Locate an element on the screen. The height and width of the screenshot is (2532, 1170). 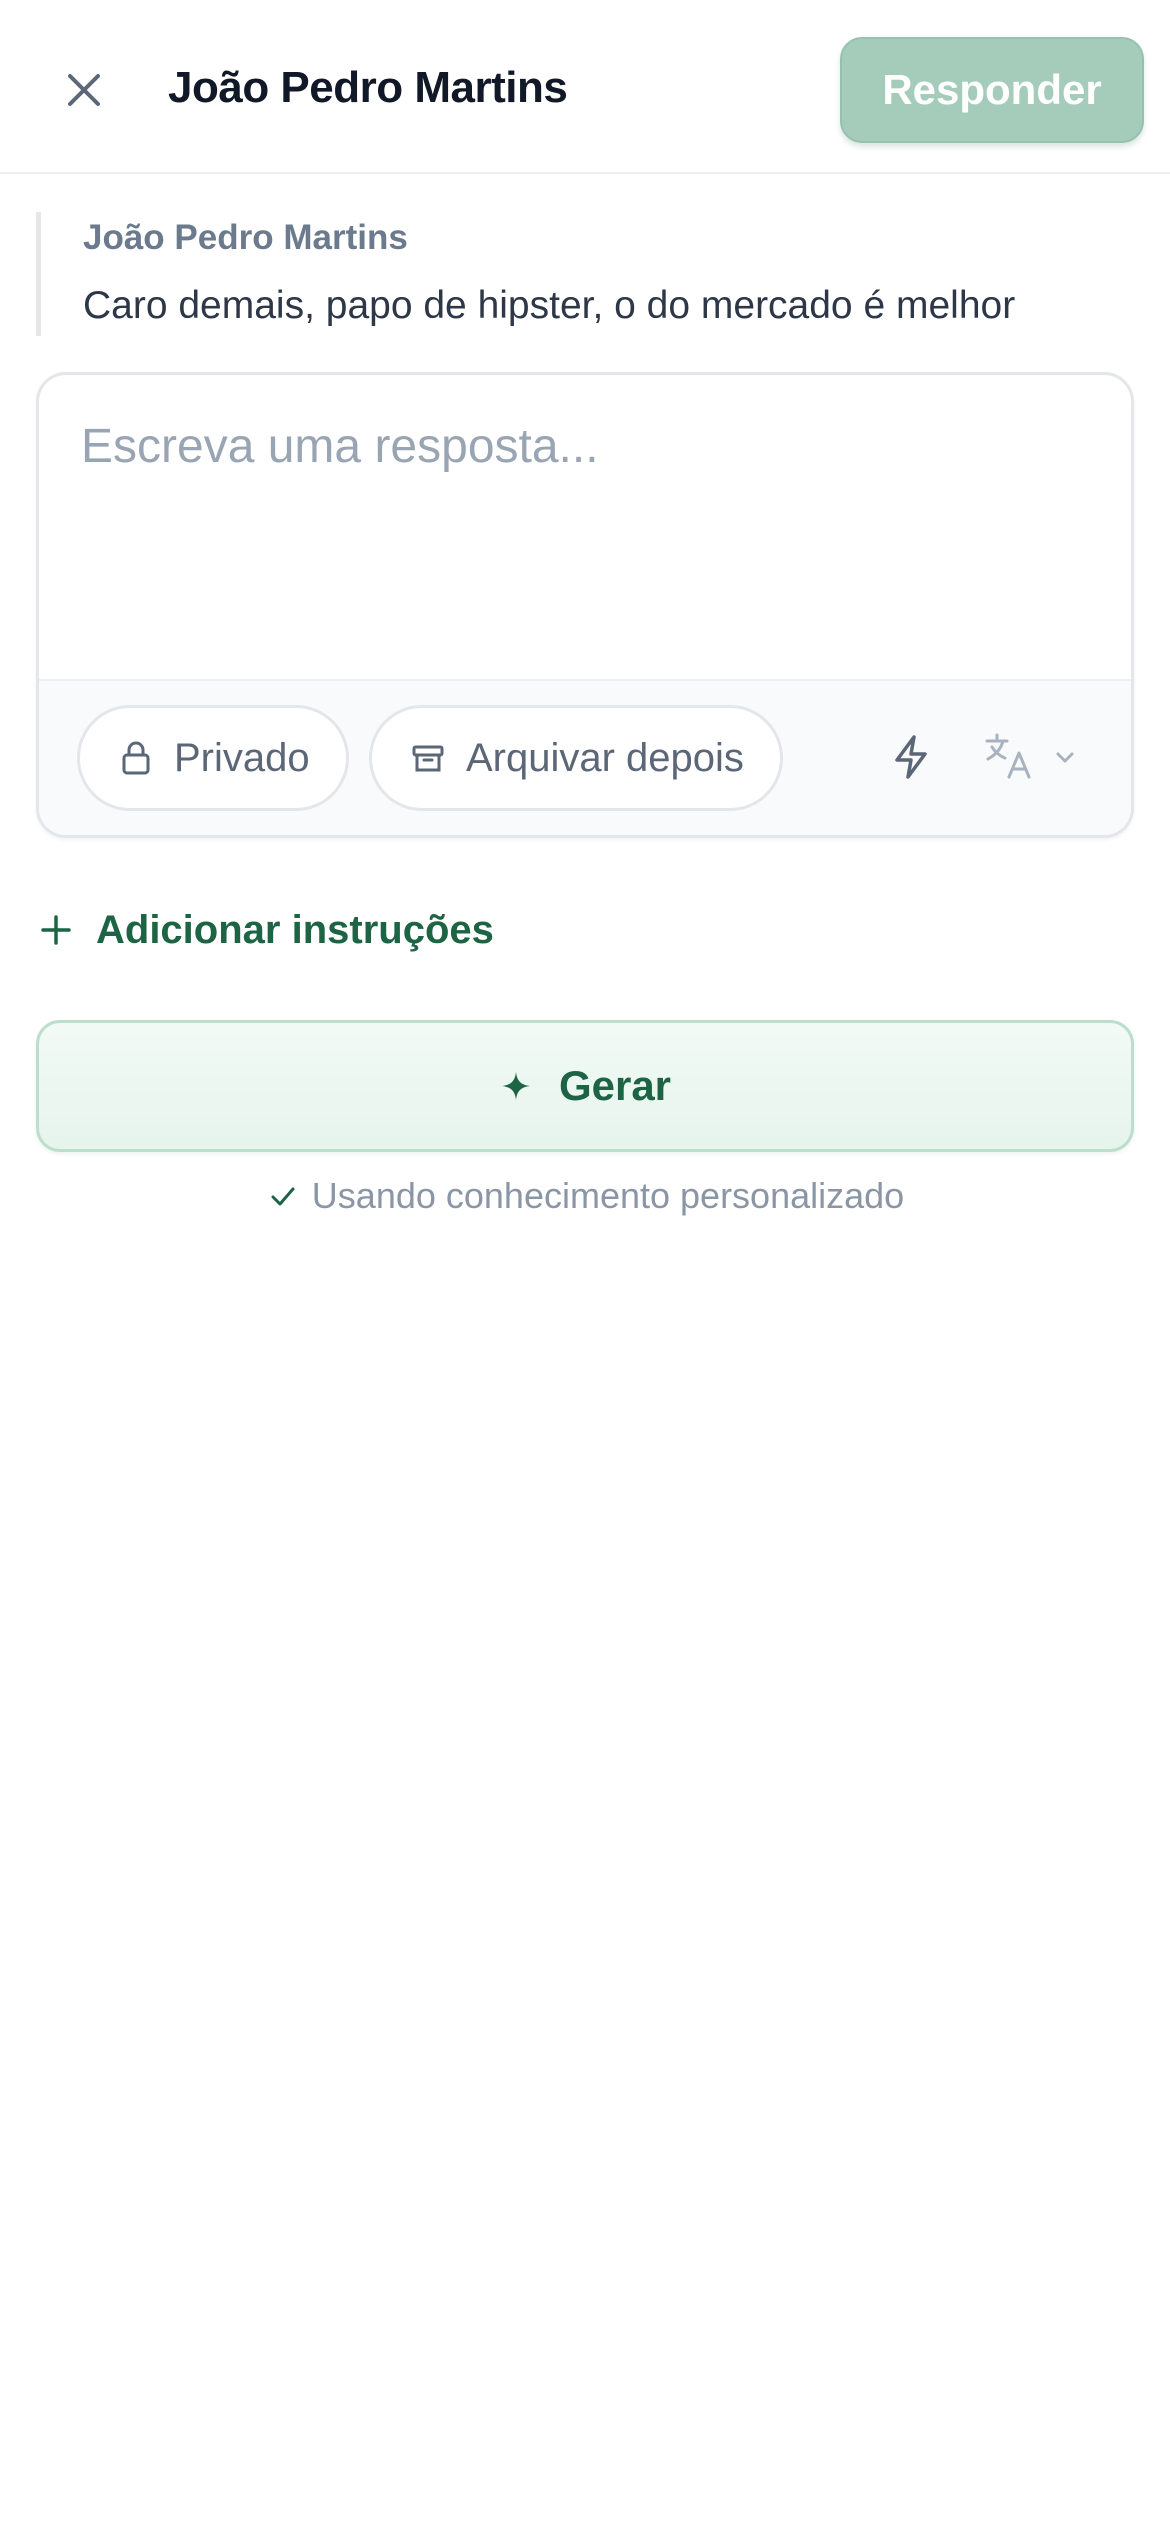
chevron-down-icon is located at coordinates (1065, 759).